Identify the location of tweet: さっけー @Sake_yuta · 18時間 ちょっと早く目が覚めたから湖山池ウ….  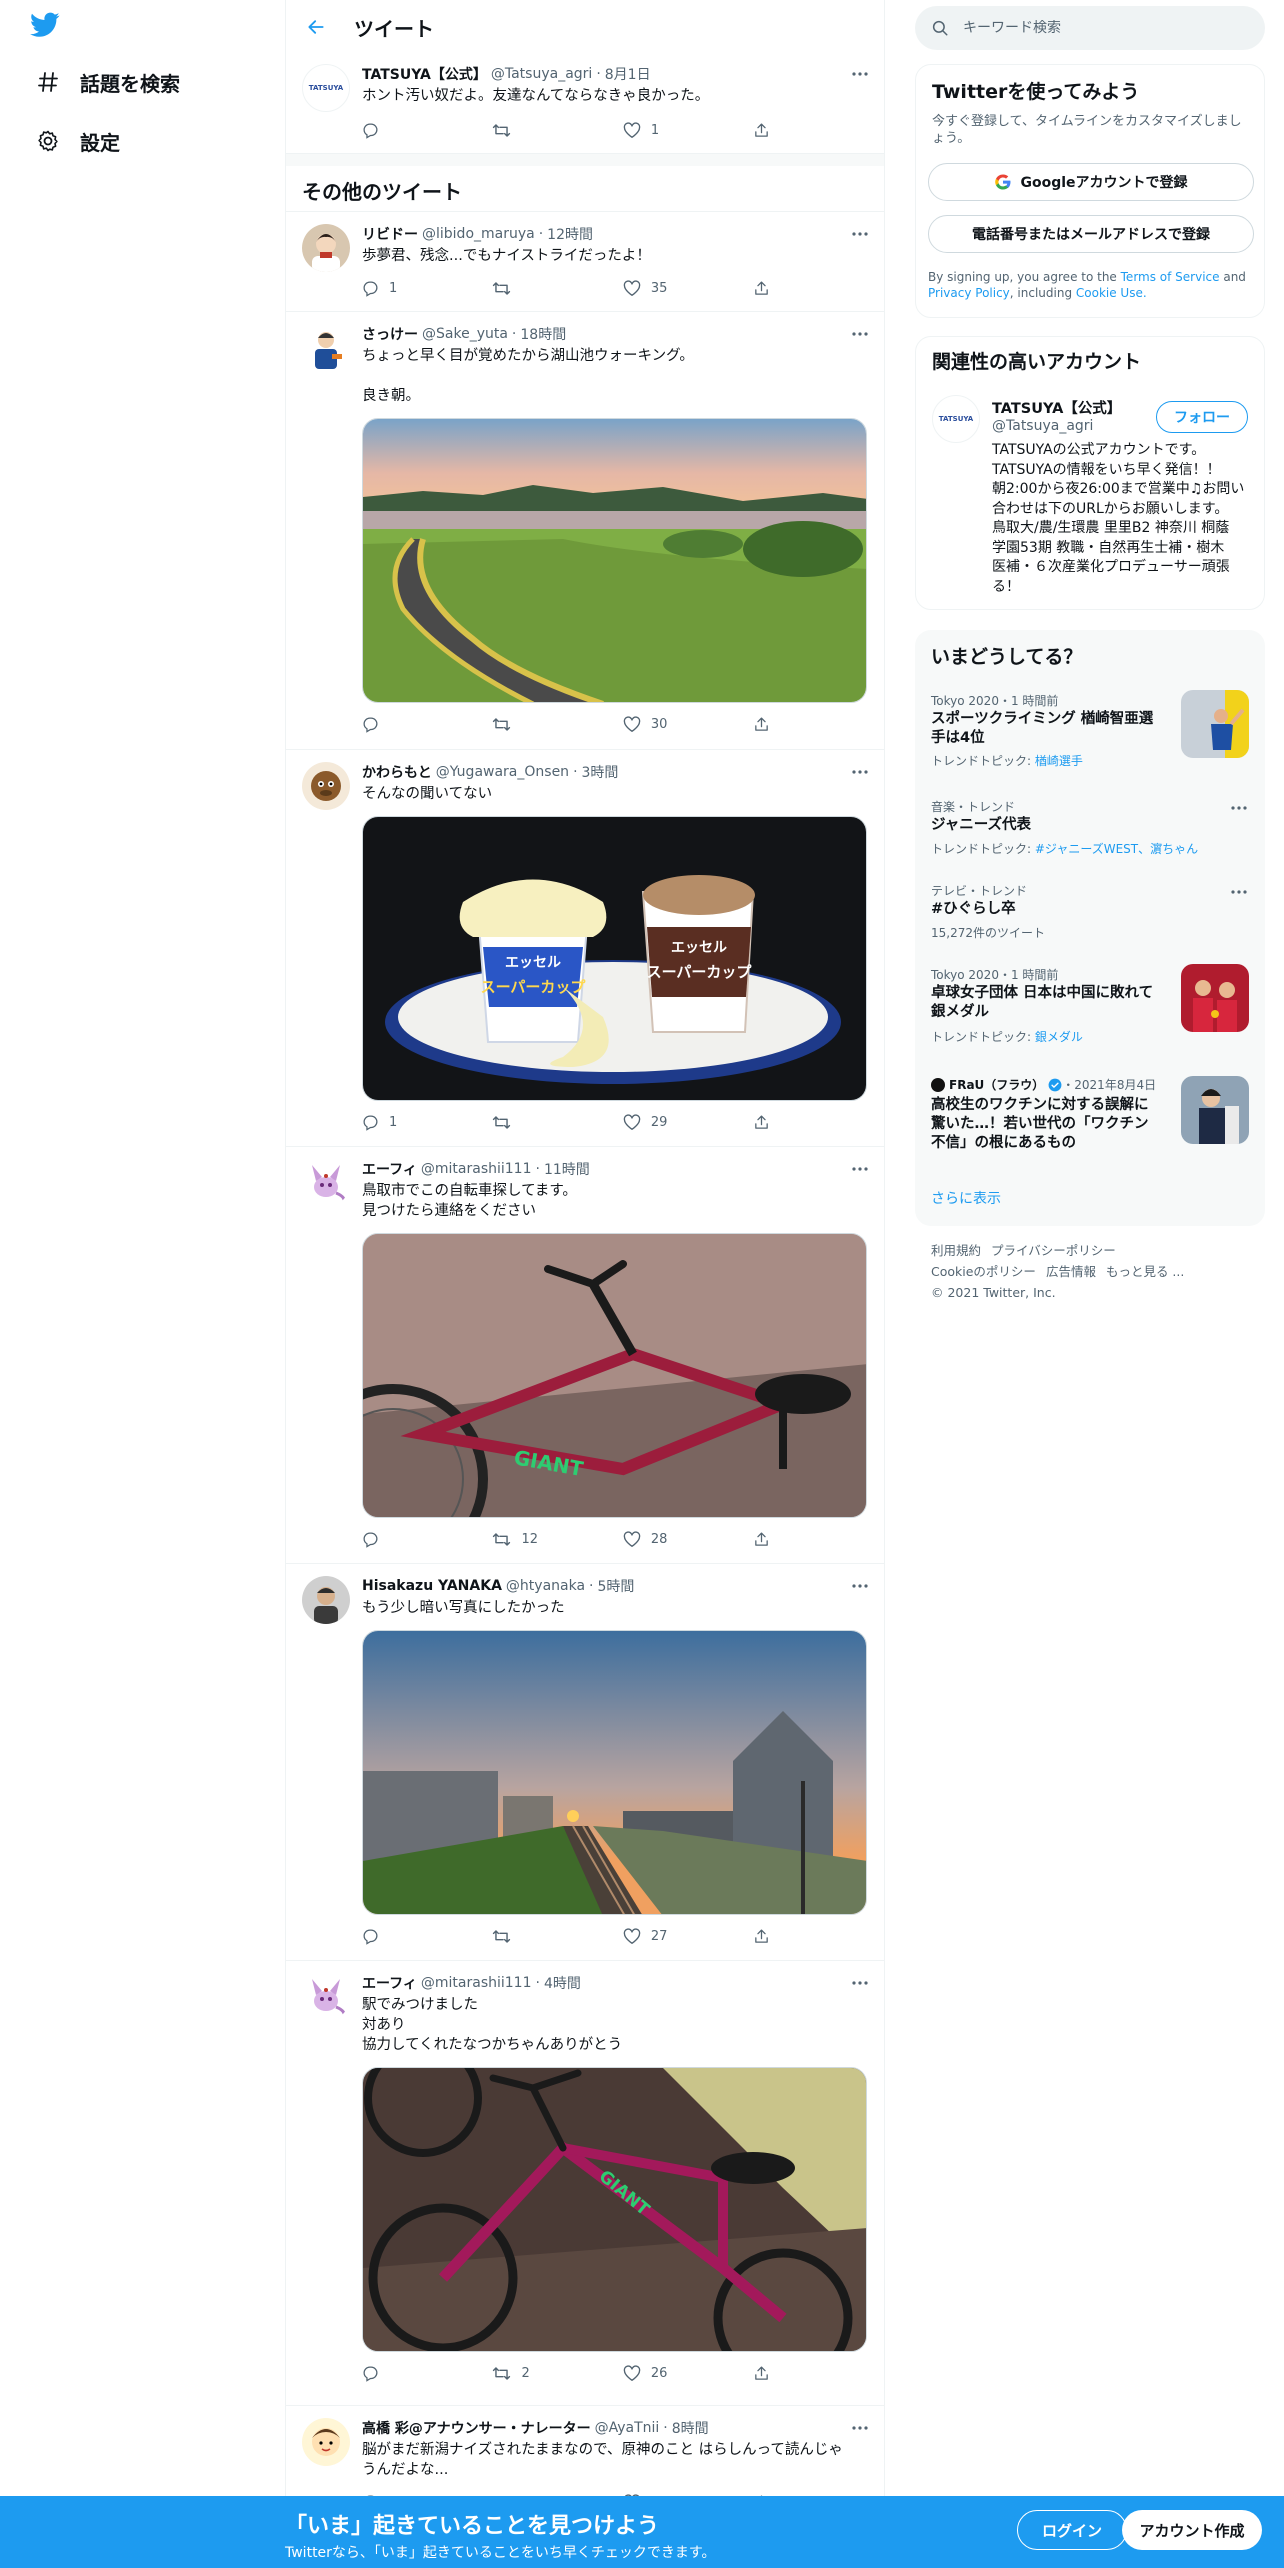
(585, 531).